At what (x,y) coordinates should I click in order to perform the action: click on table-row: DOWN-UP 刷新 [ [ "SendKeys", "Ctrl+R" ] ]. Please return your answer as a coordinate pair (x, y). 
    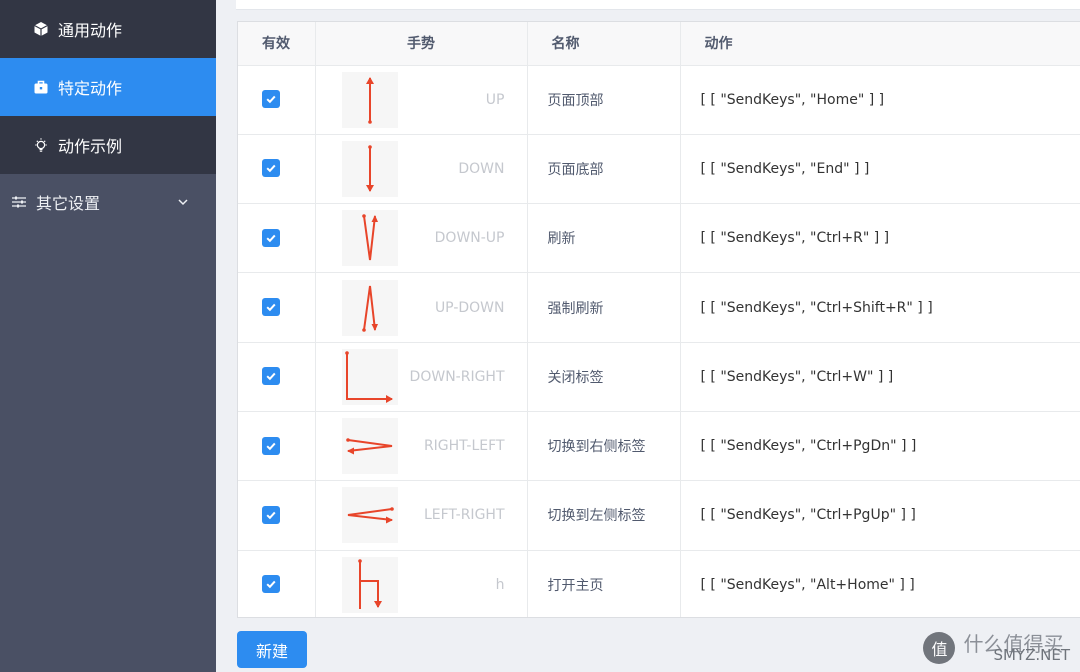
    Looking at the image, I should click on (659, 238).